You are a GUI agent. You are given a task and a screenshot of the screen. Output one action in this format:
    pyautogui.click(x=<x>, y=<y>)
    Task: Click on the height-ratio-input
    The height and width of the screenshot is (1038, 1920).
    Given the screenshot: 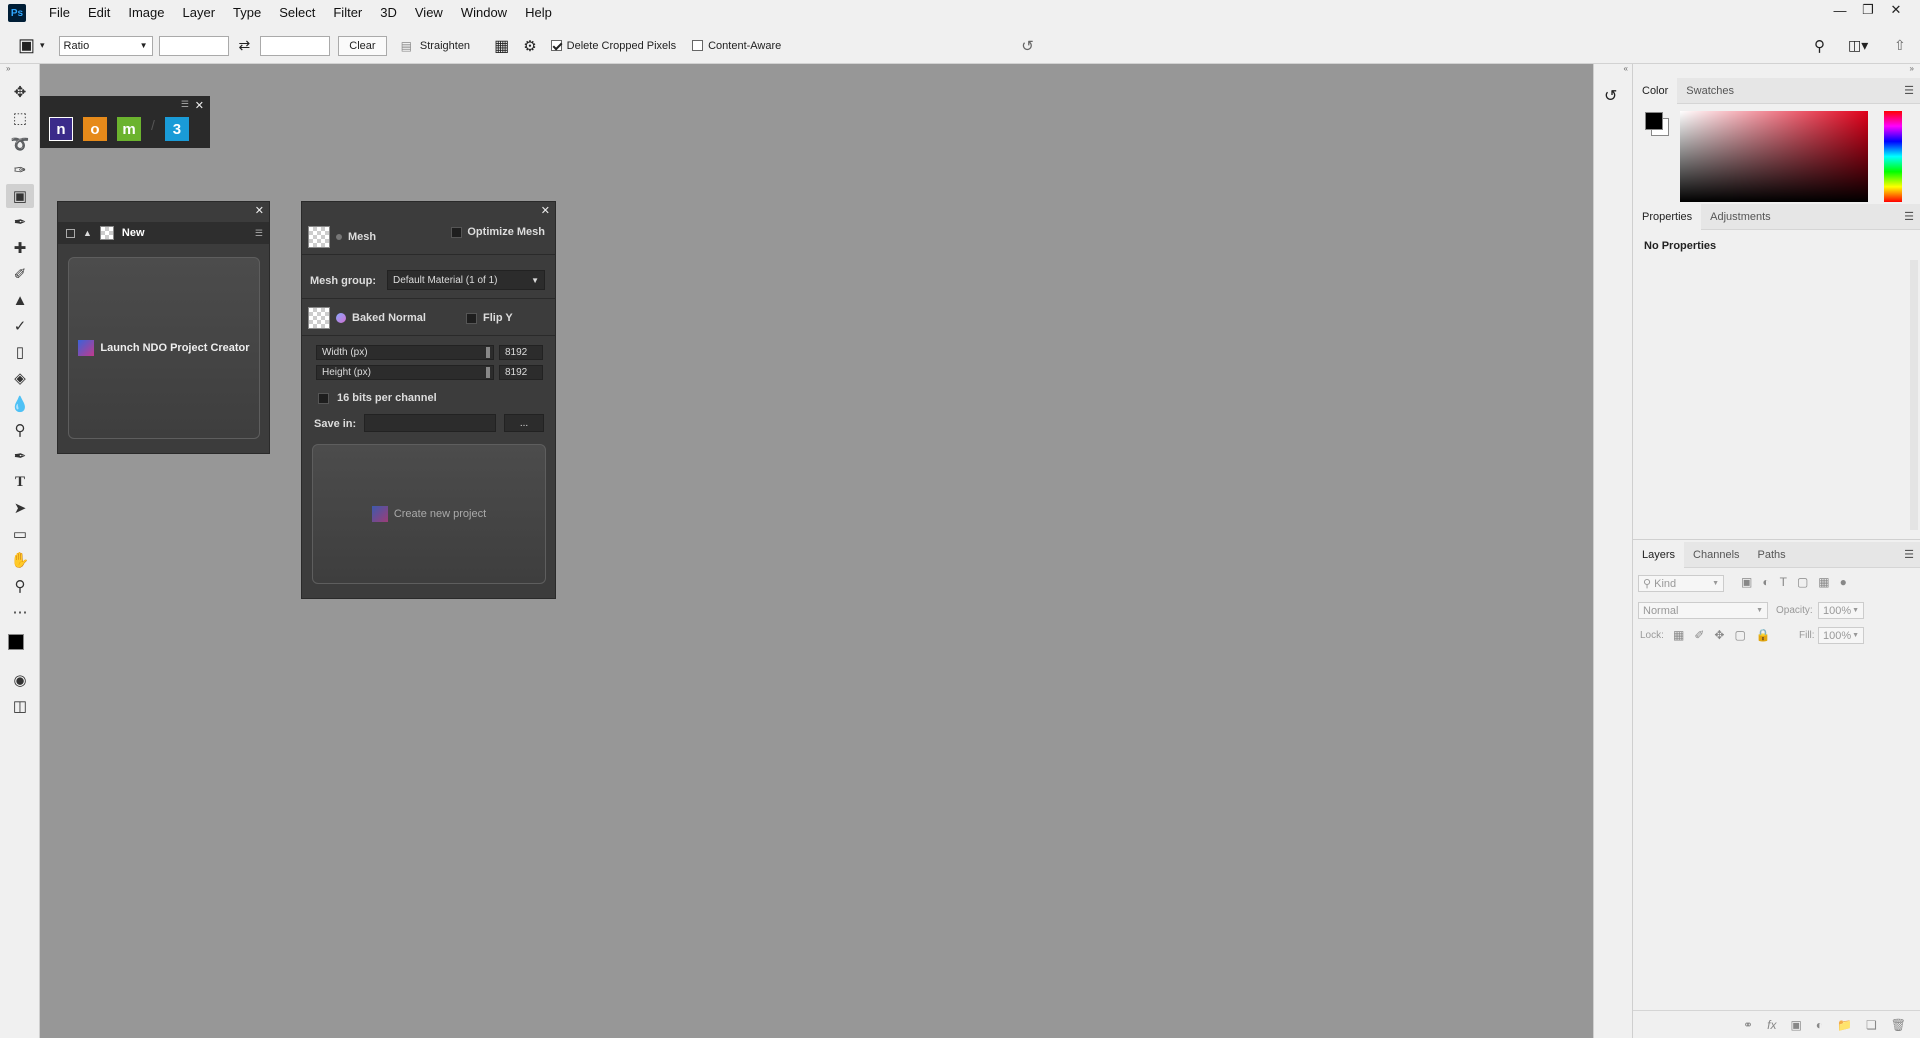 What is the action you would take?
    pyautogui.click(x=295, y=45)
    